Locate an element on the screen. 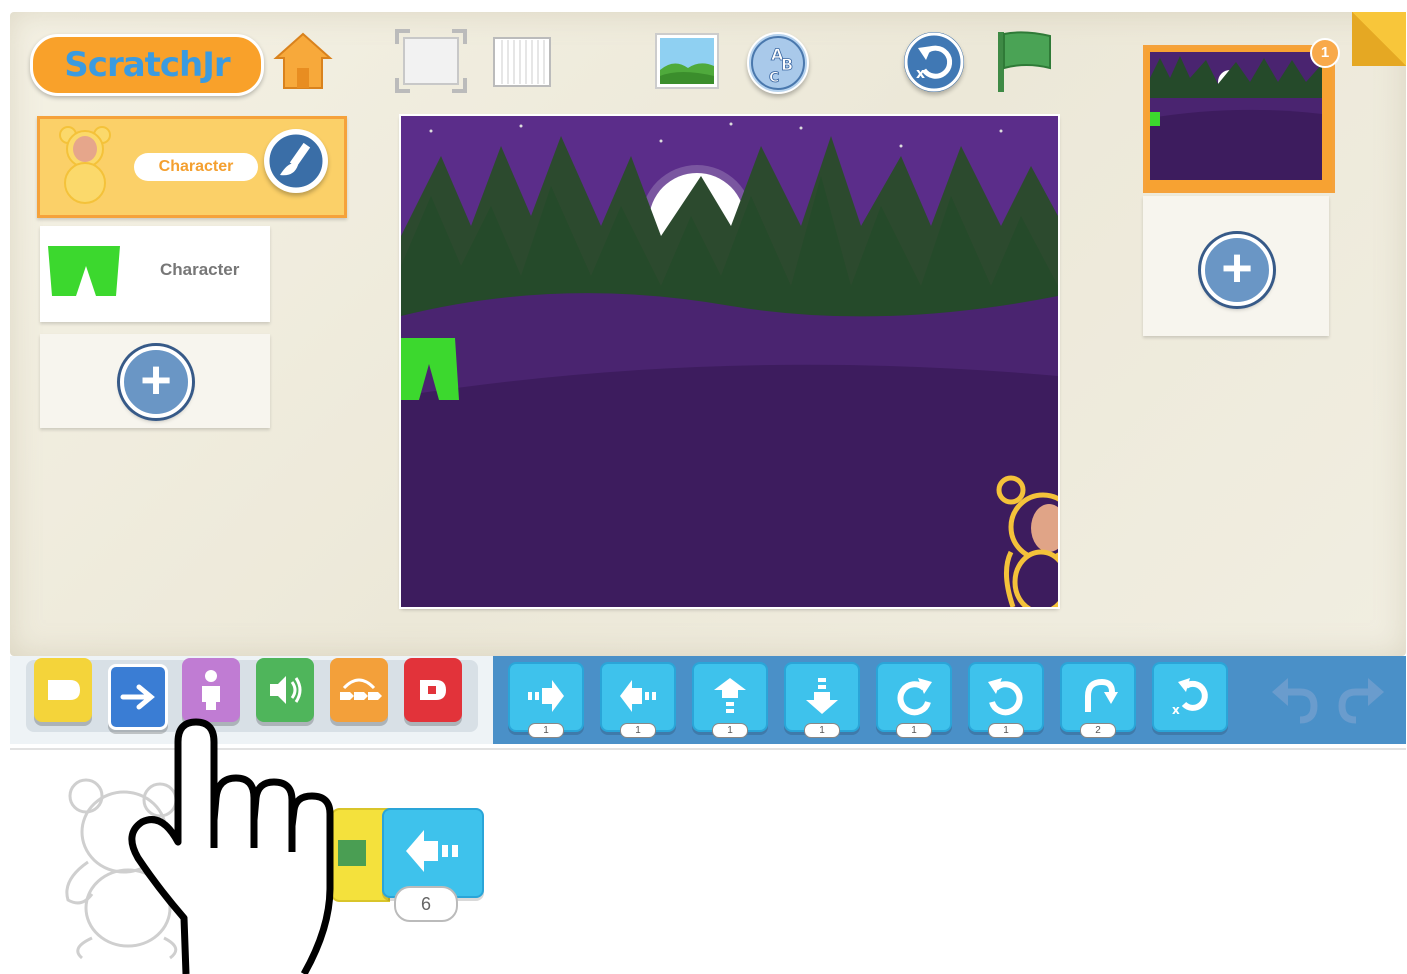 Image resolution: width=1407 pixels, height=974 pixels. add-text-button: A B C is located at coordinates (778, 63).